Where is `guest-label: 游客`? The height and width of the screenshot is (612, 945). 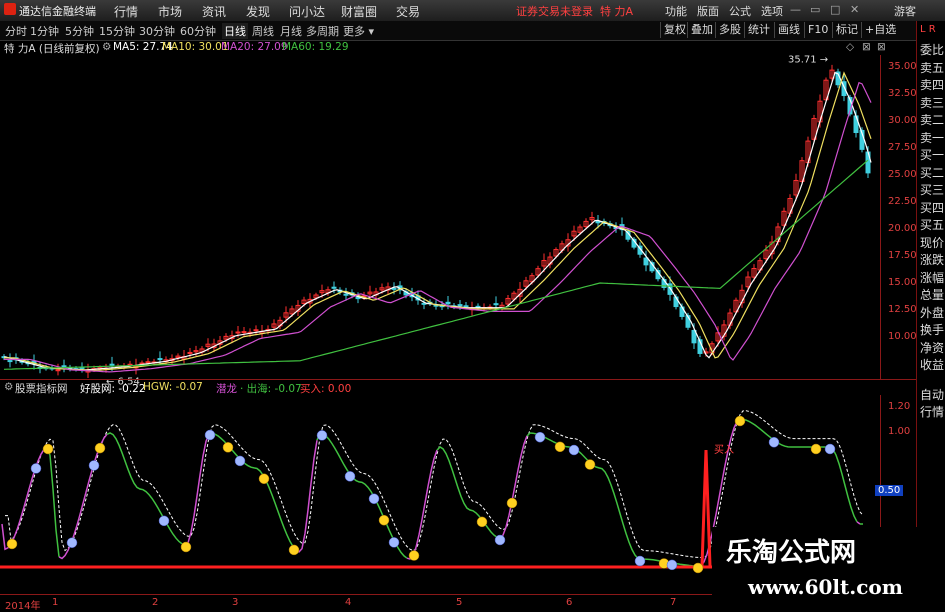
guest-label: 游客 is located at coordinates (905, 11).